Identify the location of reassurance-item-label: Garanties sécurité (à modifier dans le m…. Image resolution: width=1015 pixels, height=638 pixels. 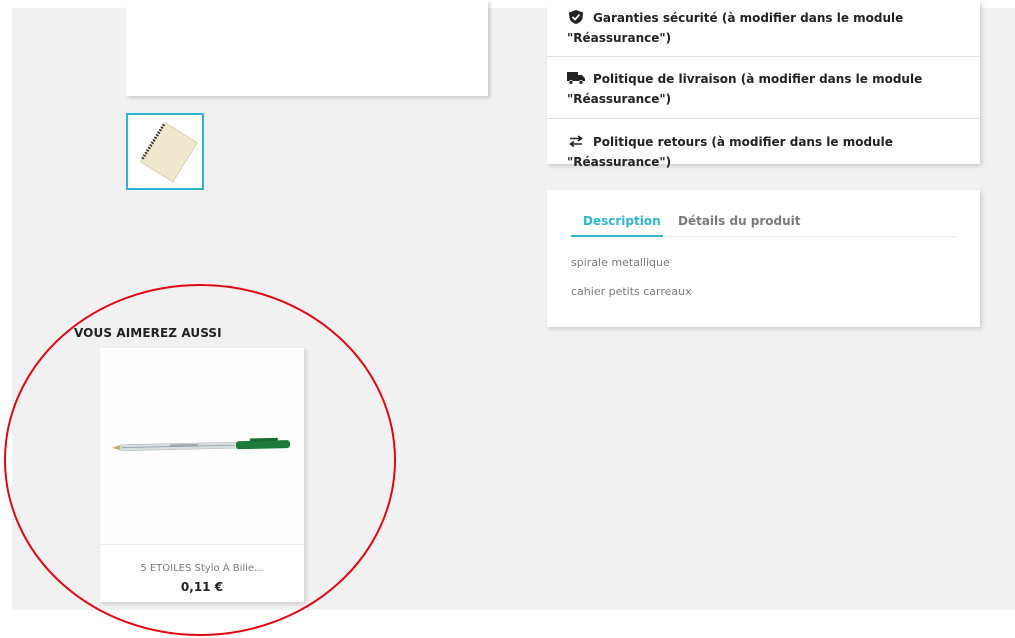
(748, 18).